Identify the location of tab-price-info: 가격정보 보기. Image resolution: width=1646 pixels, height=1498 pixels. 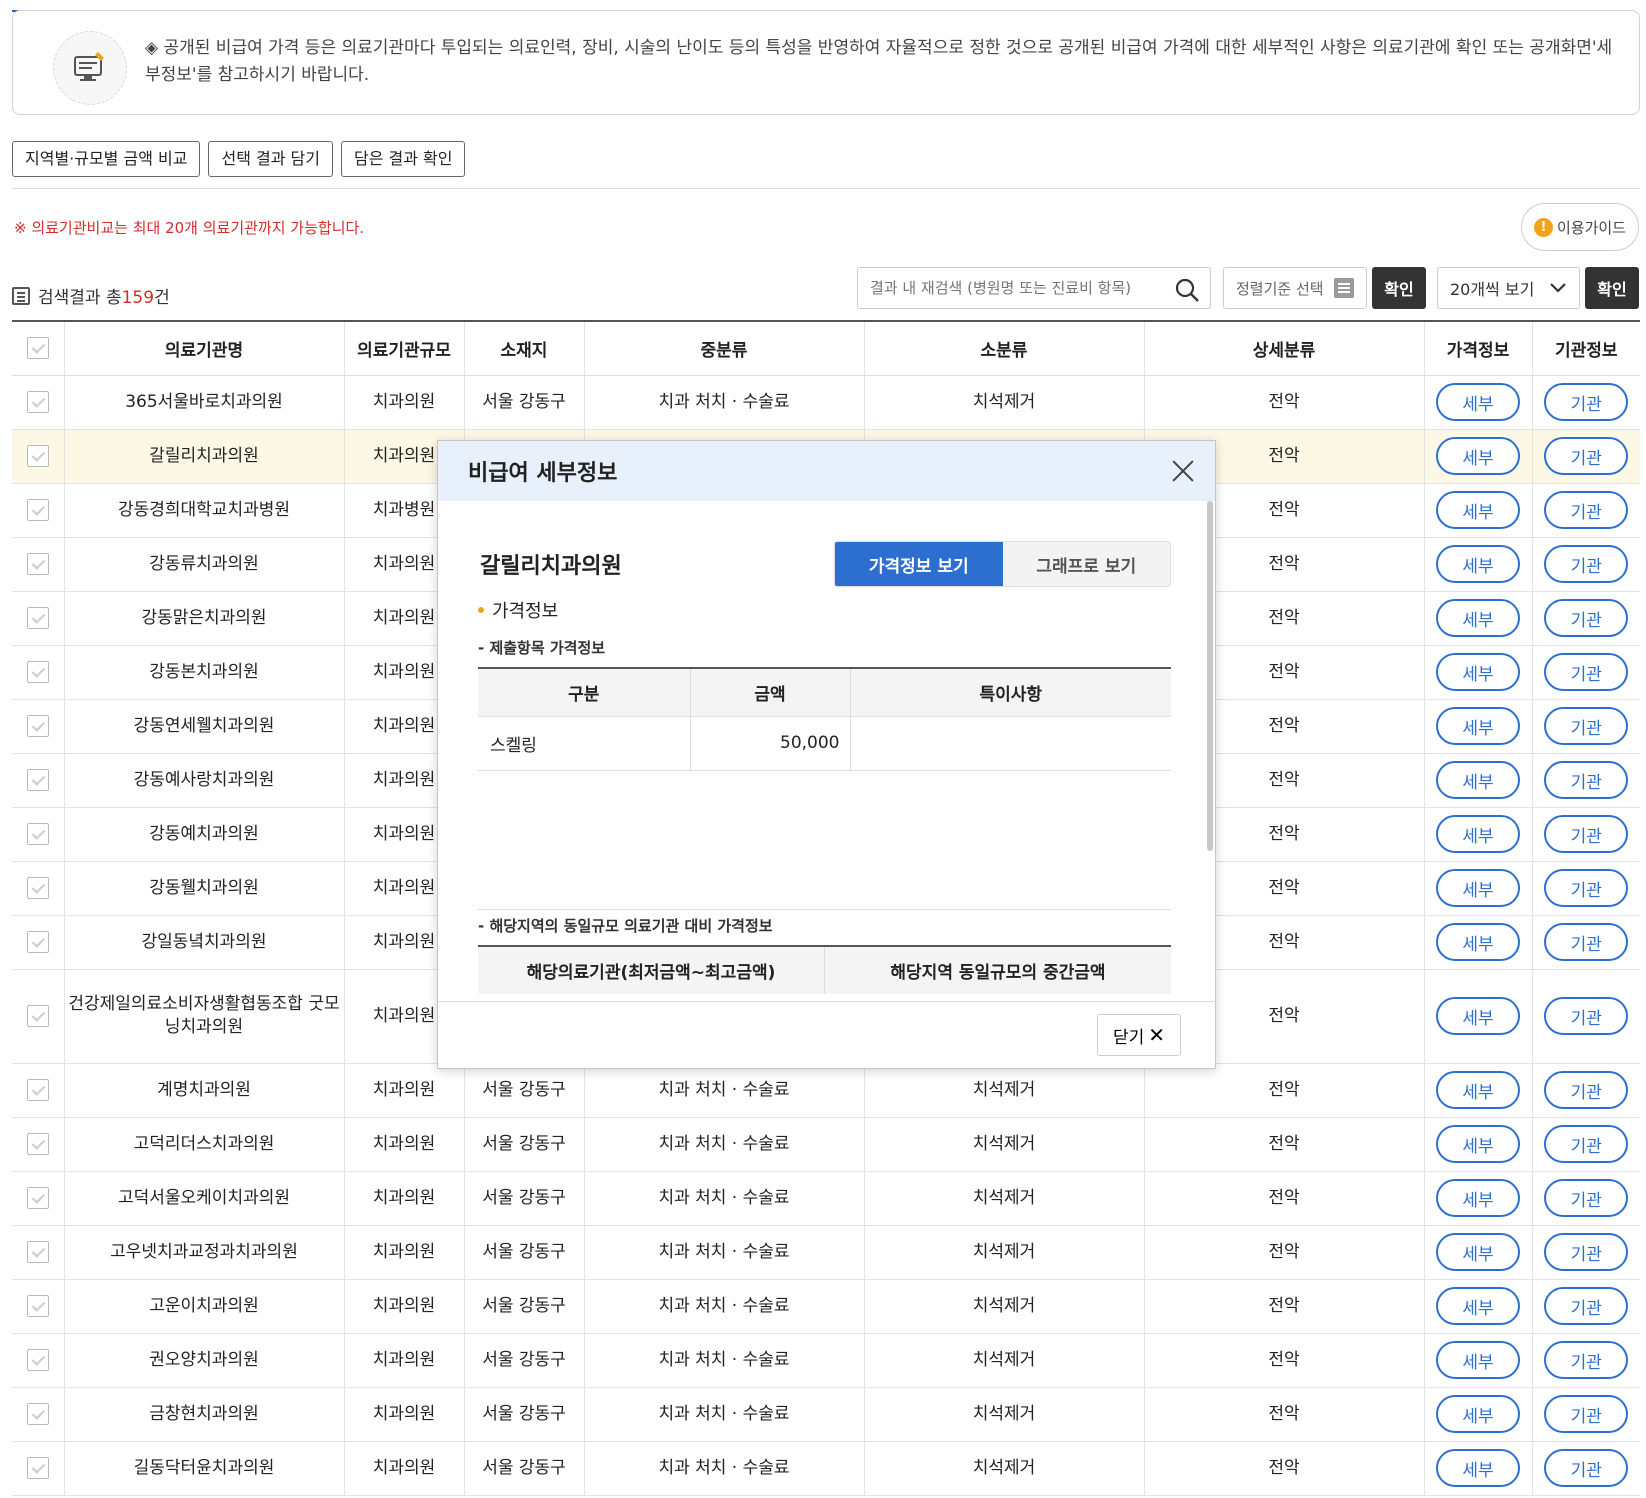
(919, 564).